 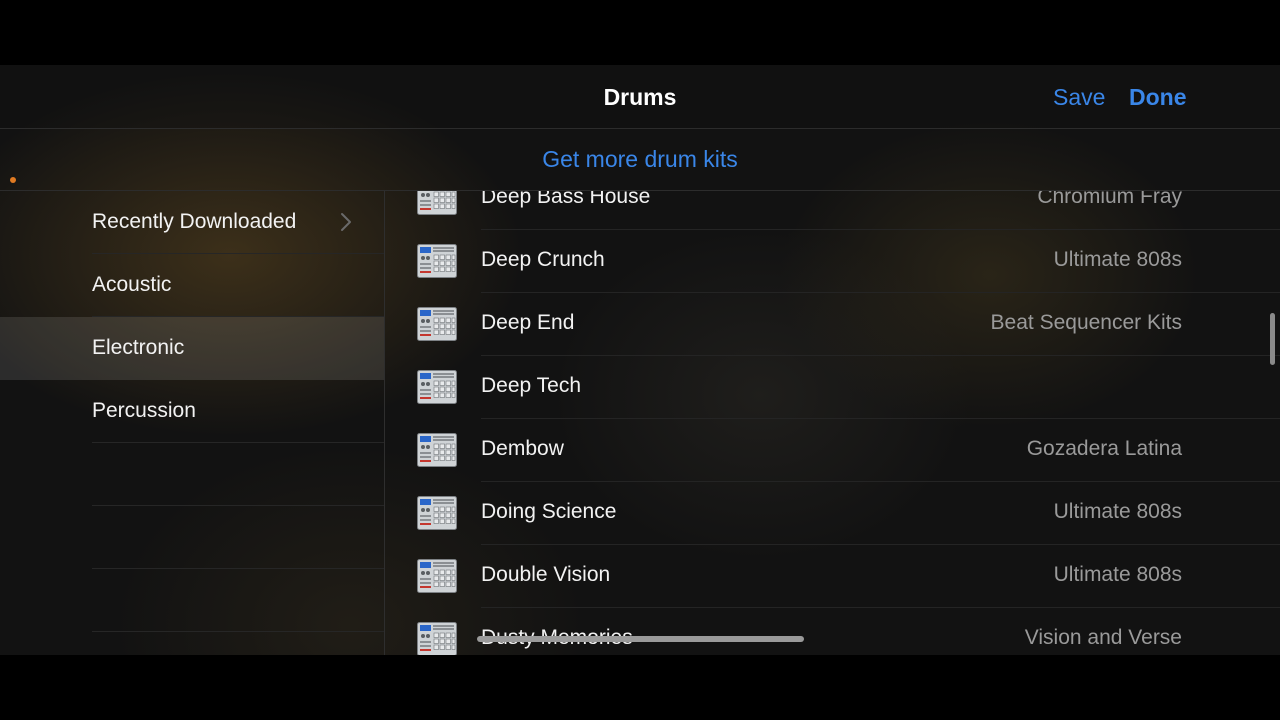 I want to click on home-indicator, so click(x=640, y=639).